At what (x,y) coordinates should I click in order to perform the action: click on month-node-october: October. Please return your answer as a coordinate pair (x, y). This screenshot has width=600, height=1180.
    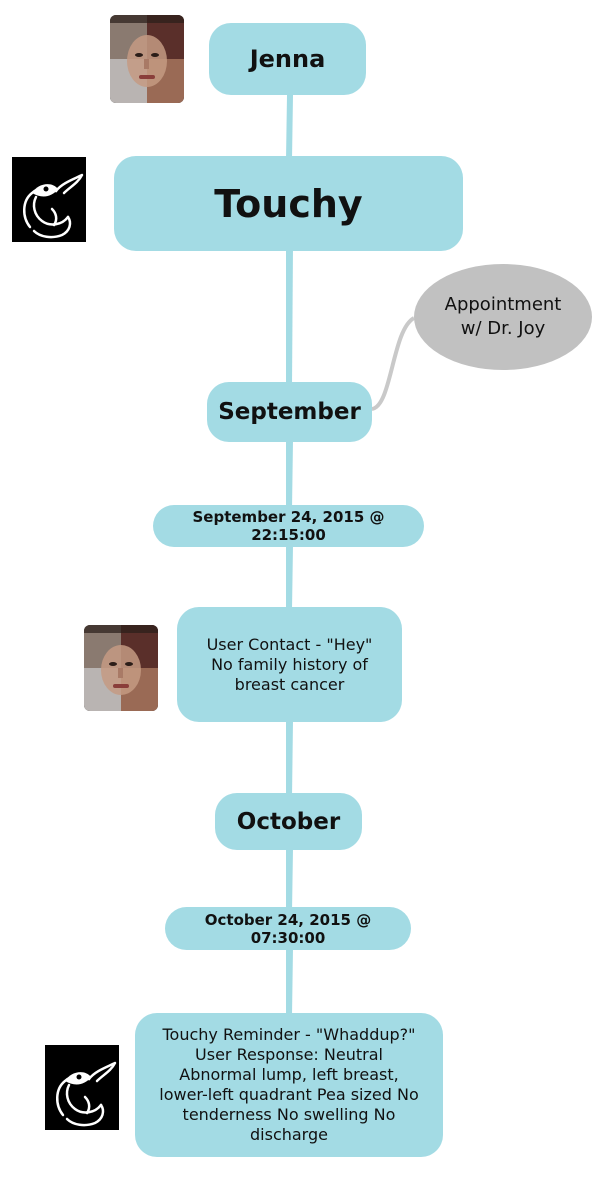
    Looking at the image, I should click on (288, 821).